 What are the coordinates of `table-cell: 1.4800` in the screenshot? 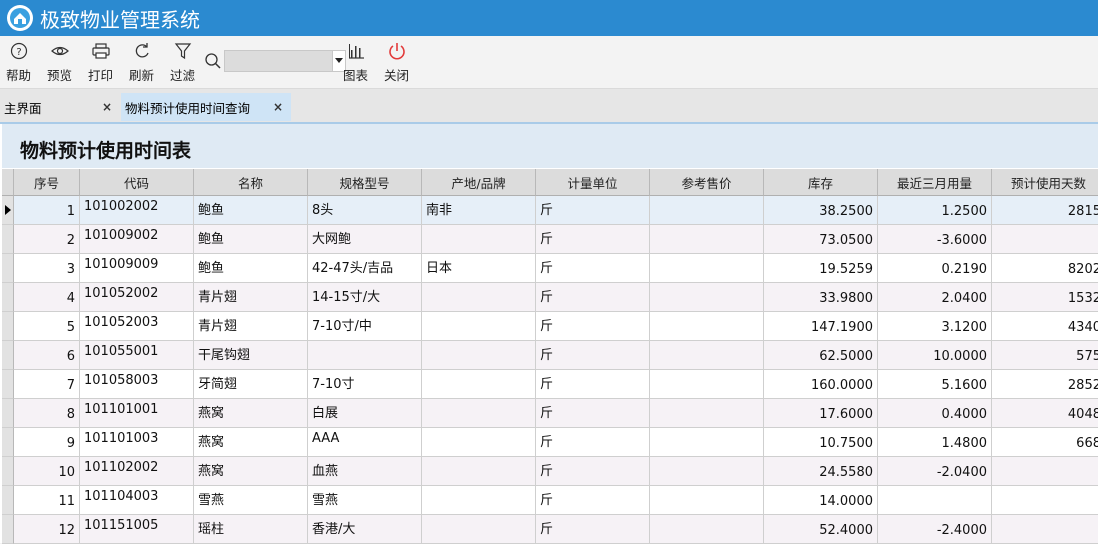 It's located at (935, 442).